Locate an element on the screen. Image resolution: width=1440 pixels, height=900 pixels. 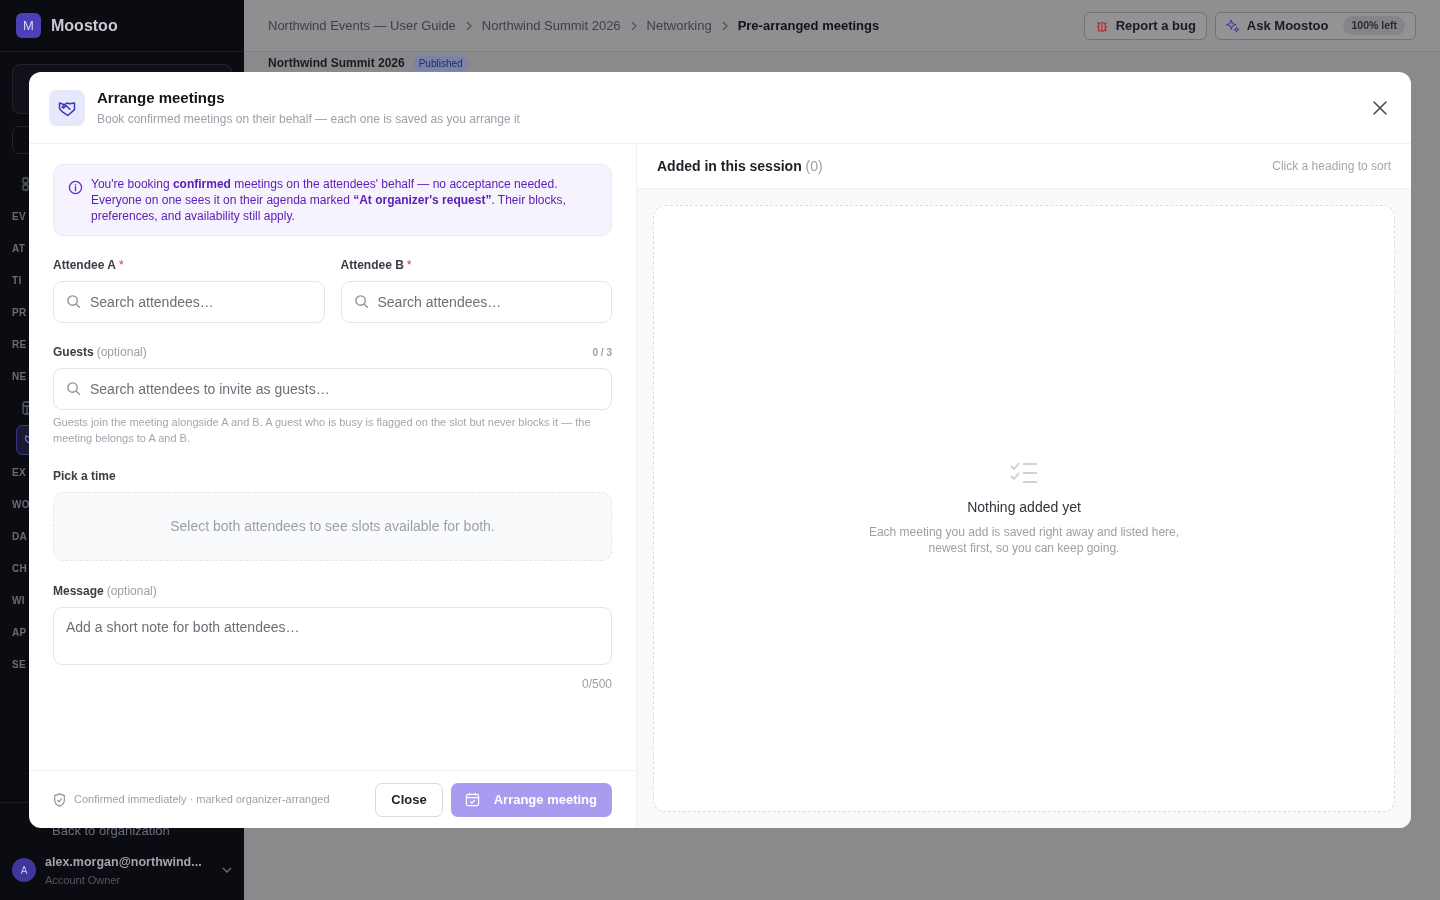
nav-section-heading: EV is located at coordinates (19, 216).